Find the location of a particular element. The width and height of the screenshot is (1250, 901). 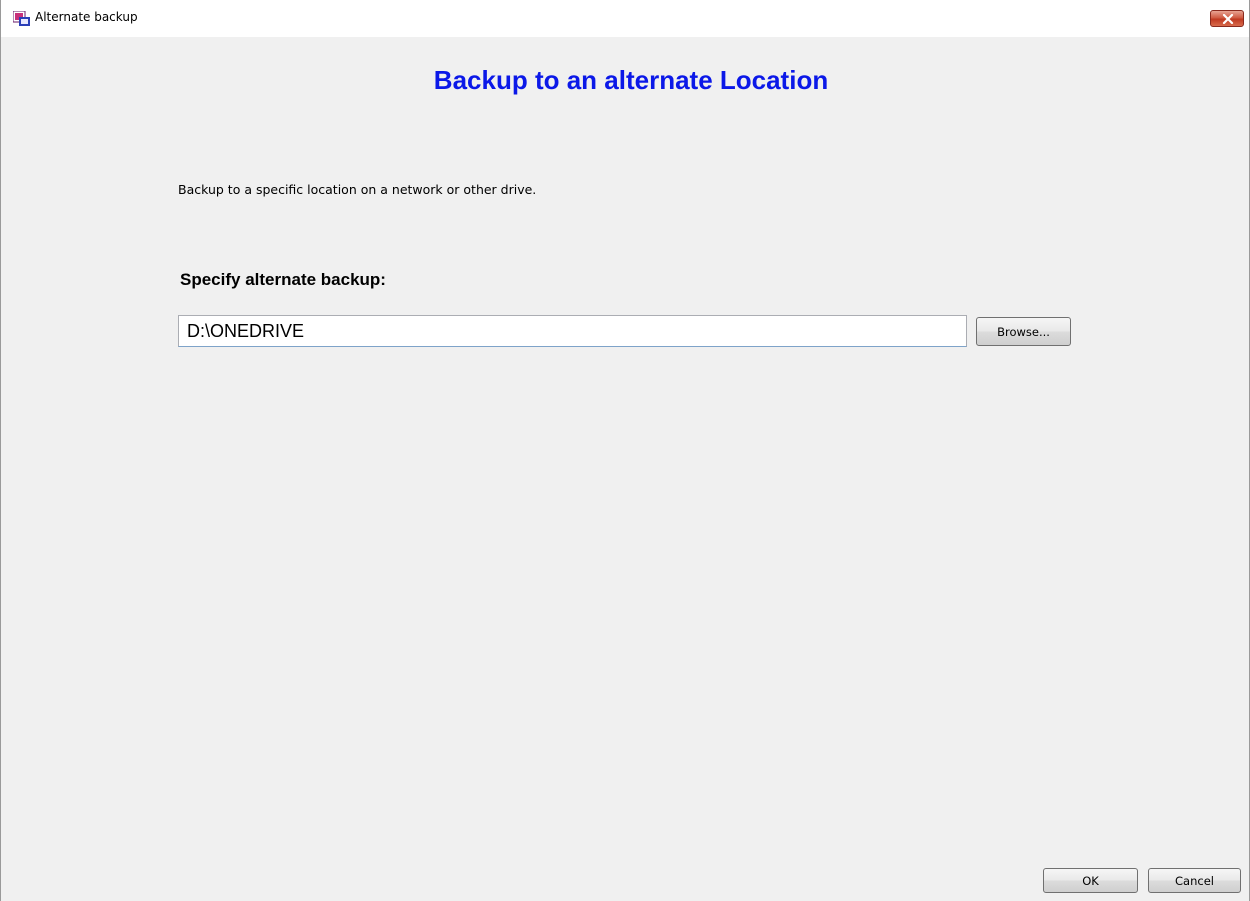

close-icon is located at coordinates (1228, 19).